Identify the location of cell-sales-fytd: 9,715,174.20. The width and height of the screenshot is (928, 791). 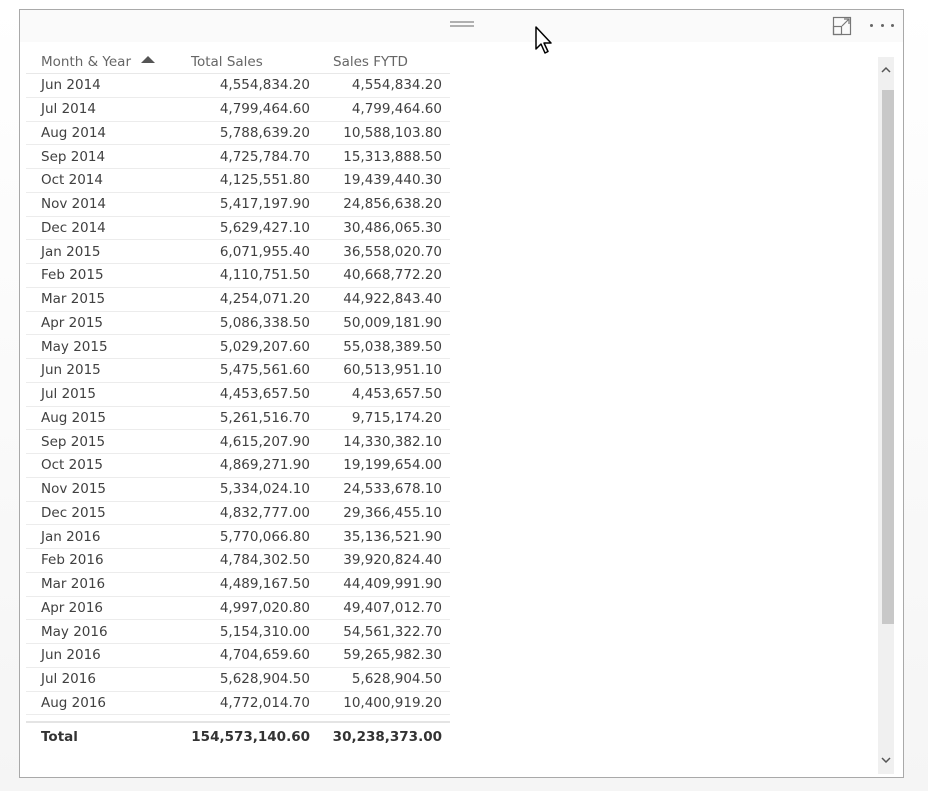
(396, 417).